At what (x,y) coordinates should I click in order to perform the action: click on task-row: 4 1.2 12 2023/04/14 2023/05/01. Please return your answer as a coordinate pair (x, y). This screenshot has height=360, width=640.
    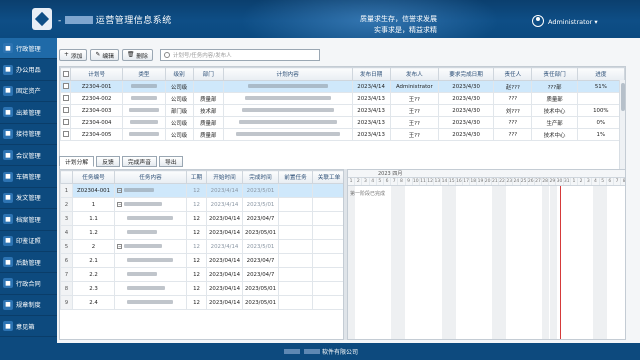
    Looking at the image, I should click on (201, 232).